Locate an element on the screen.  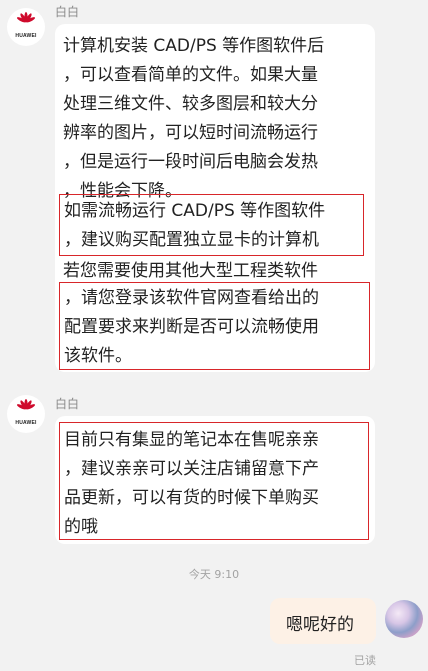
read-status: 已读 is located at coordinates (365, 660).